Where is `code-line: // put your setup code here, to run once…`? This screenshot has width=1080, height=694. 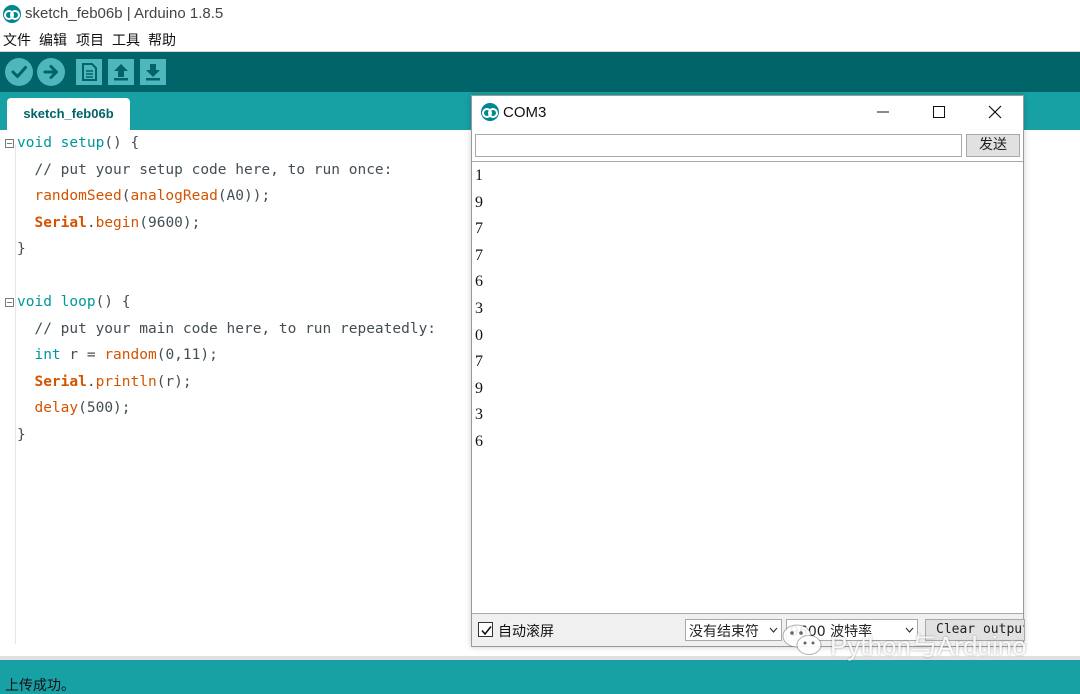
code-line: // put your setup code here, to run once… is located at coordinates (204, 170).